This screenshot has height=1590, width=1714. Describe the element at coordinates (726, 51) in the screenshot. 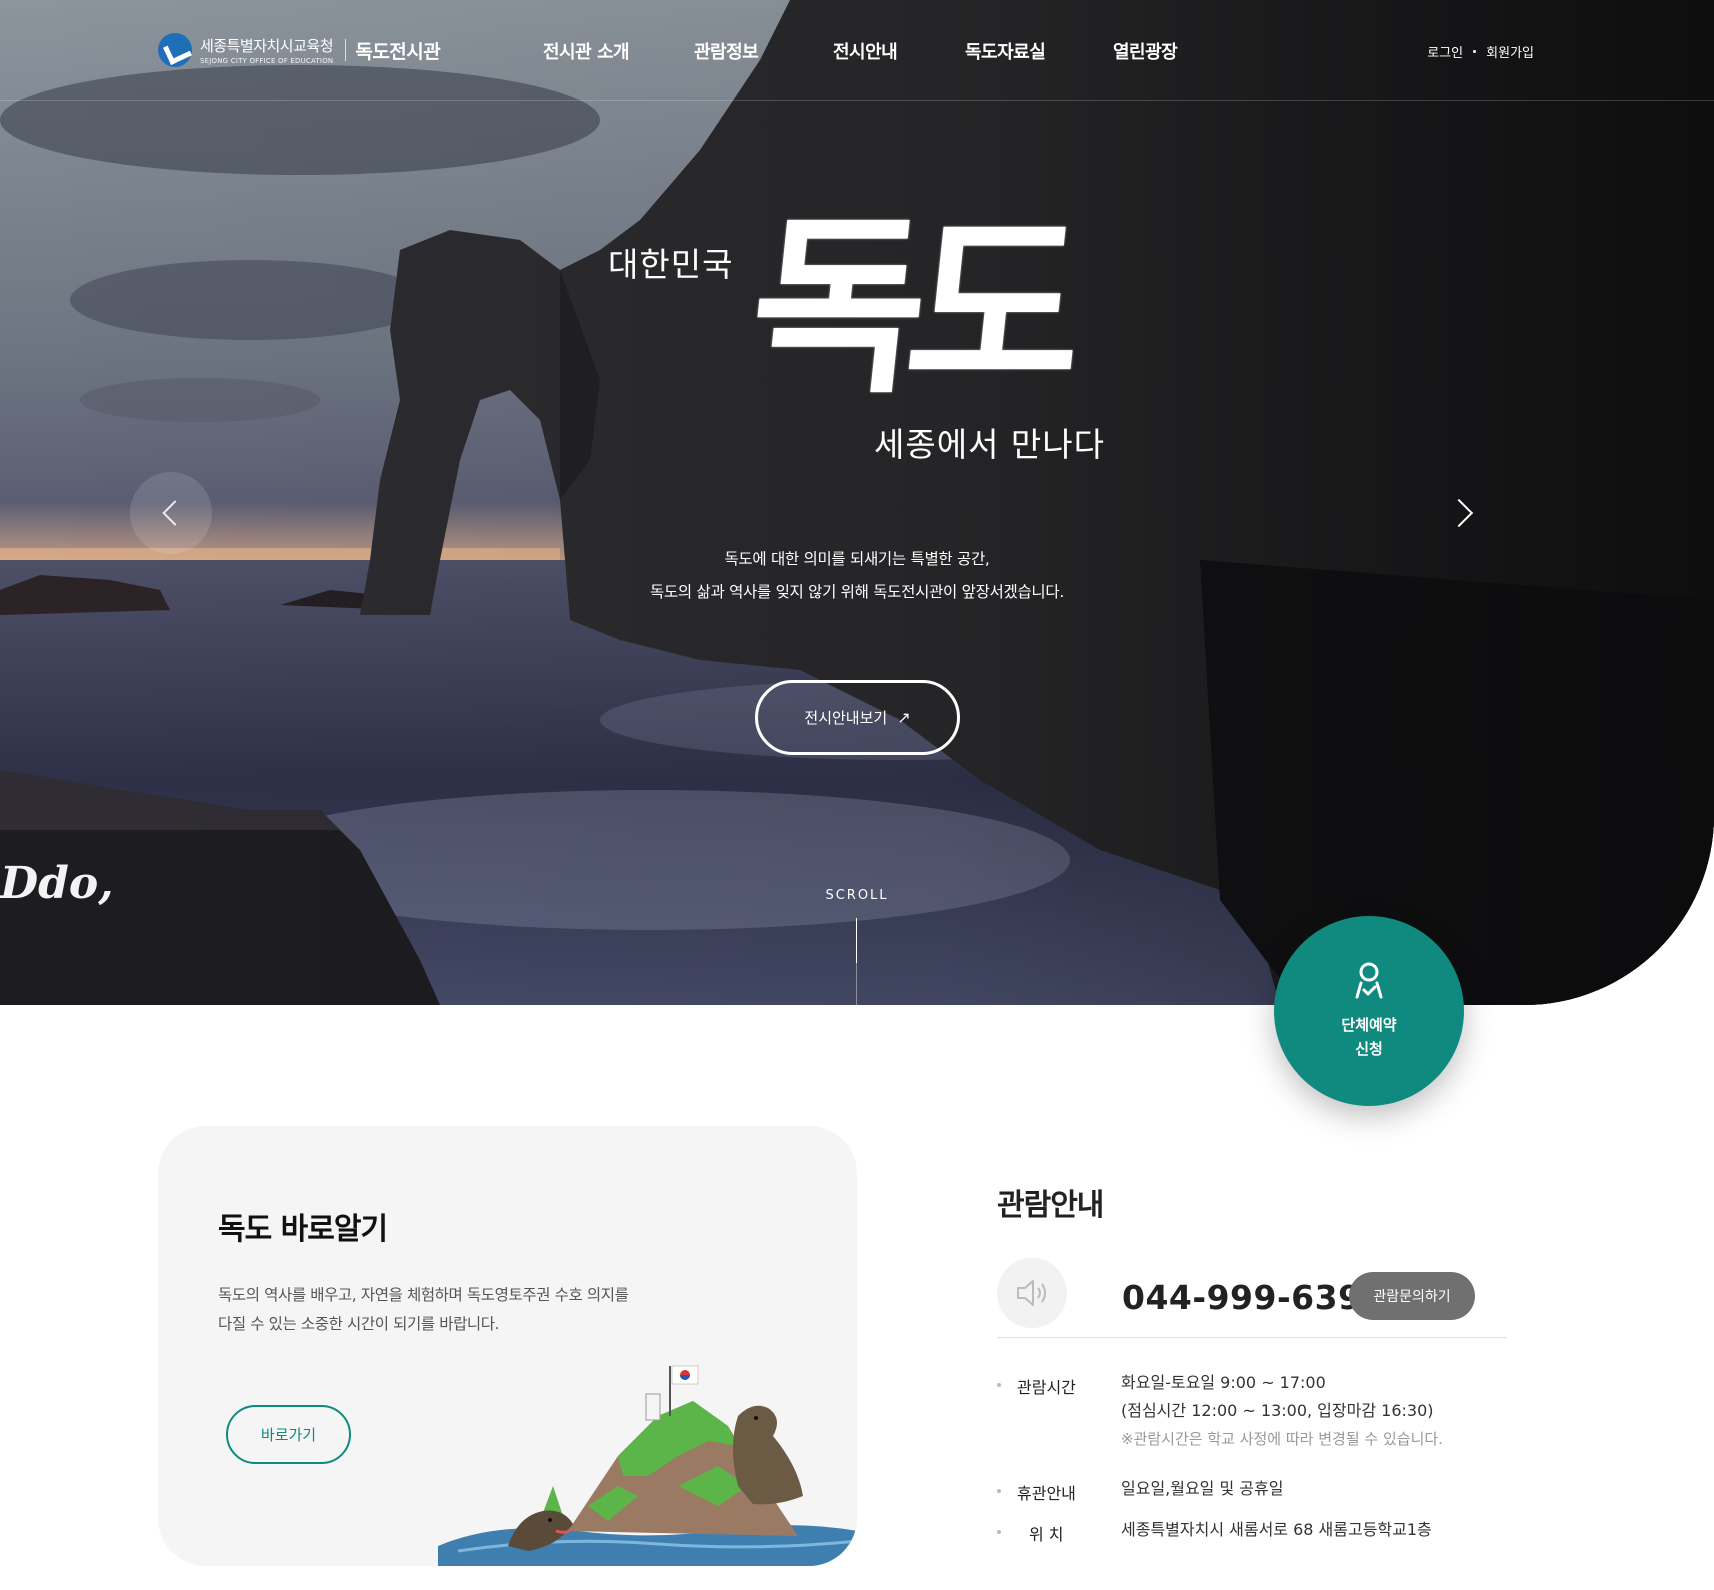

I see `nav-item-visit-info: 관람정보` at that location.